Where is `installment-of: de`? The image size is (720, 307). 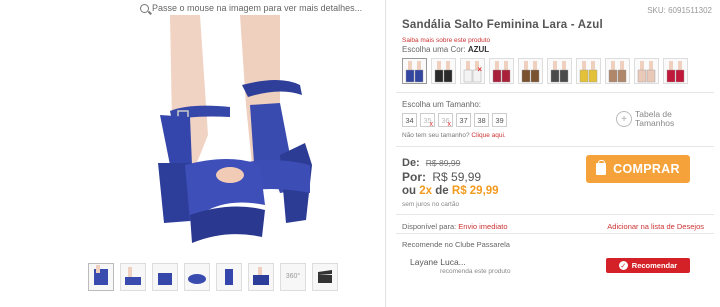 installment-of: de is located at coordinates (442, 191).